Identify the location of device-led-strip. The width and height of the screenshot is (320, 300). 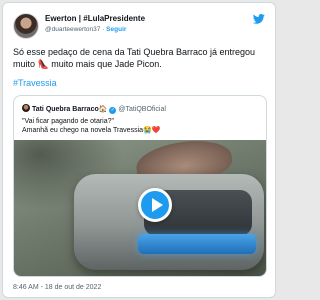
(197, 244).